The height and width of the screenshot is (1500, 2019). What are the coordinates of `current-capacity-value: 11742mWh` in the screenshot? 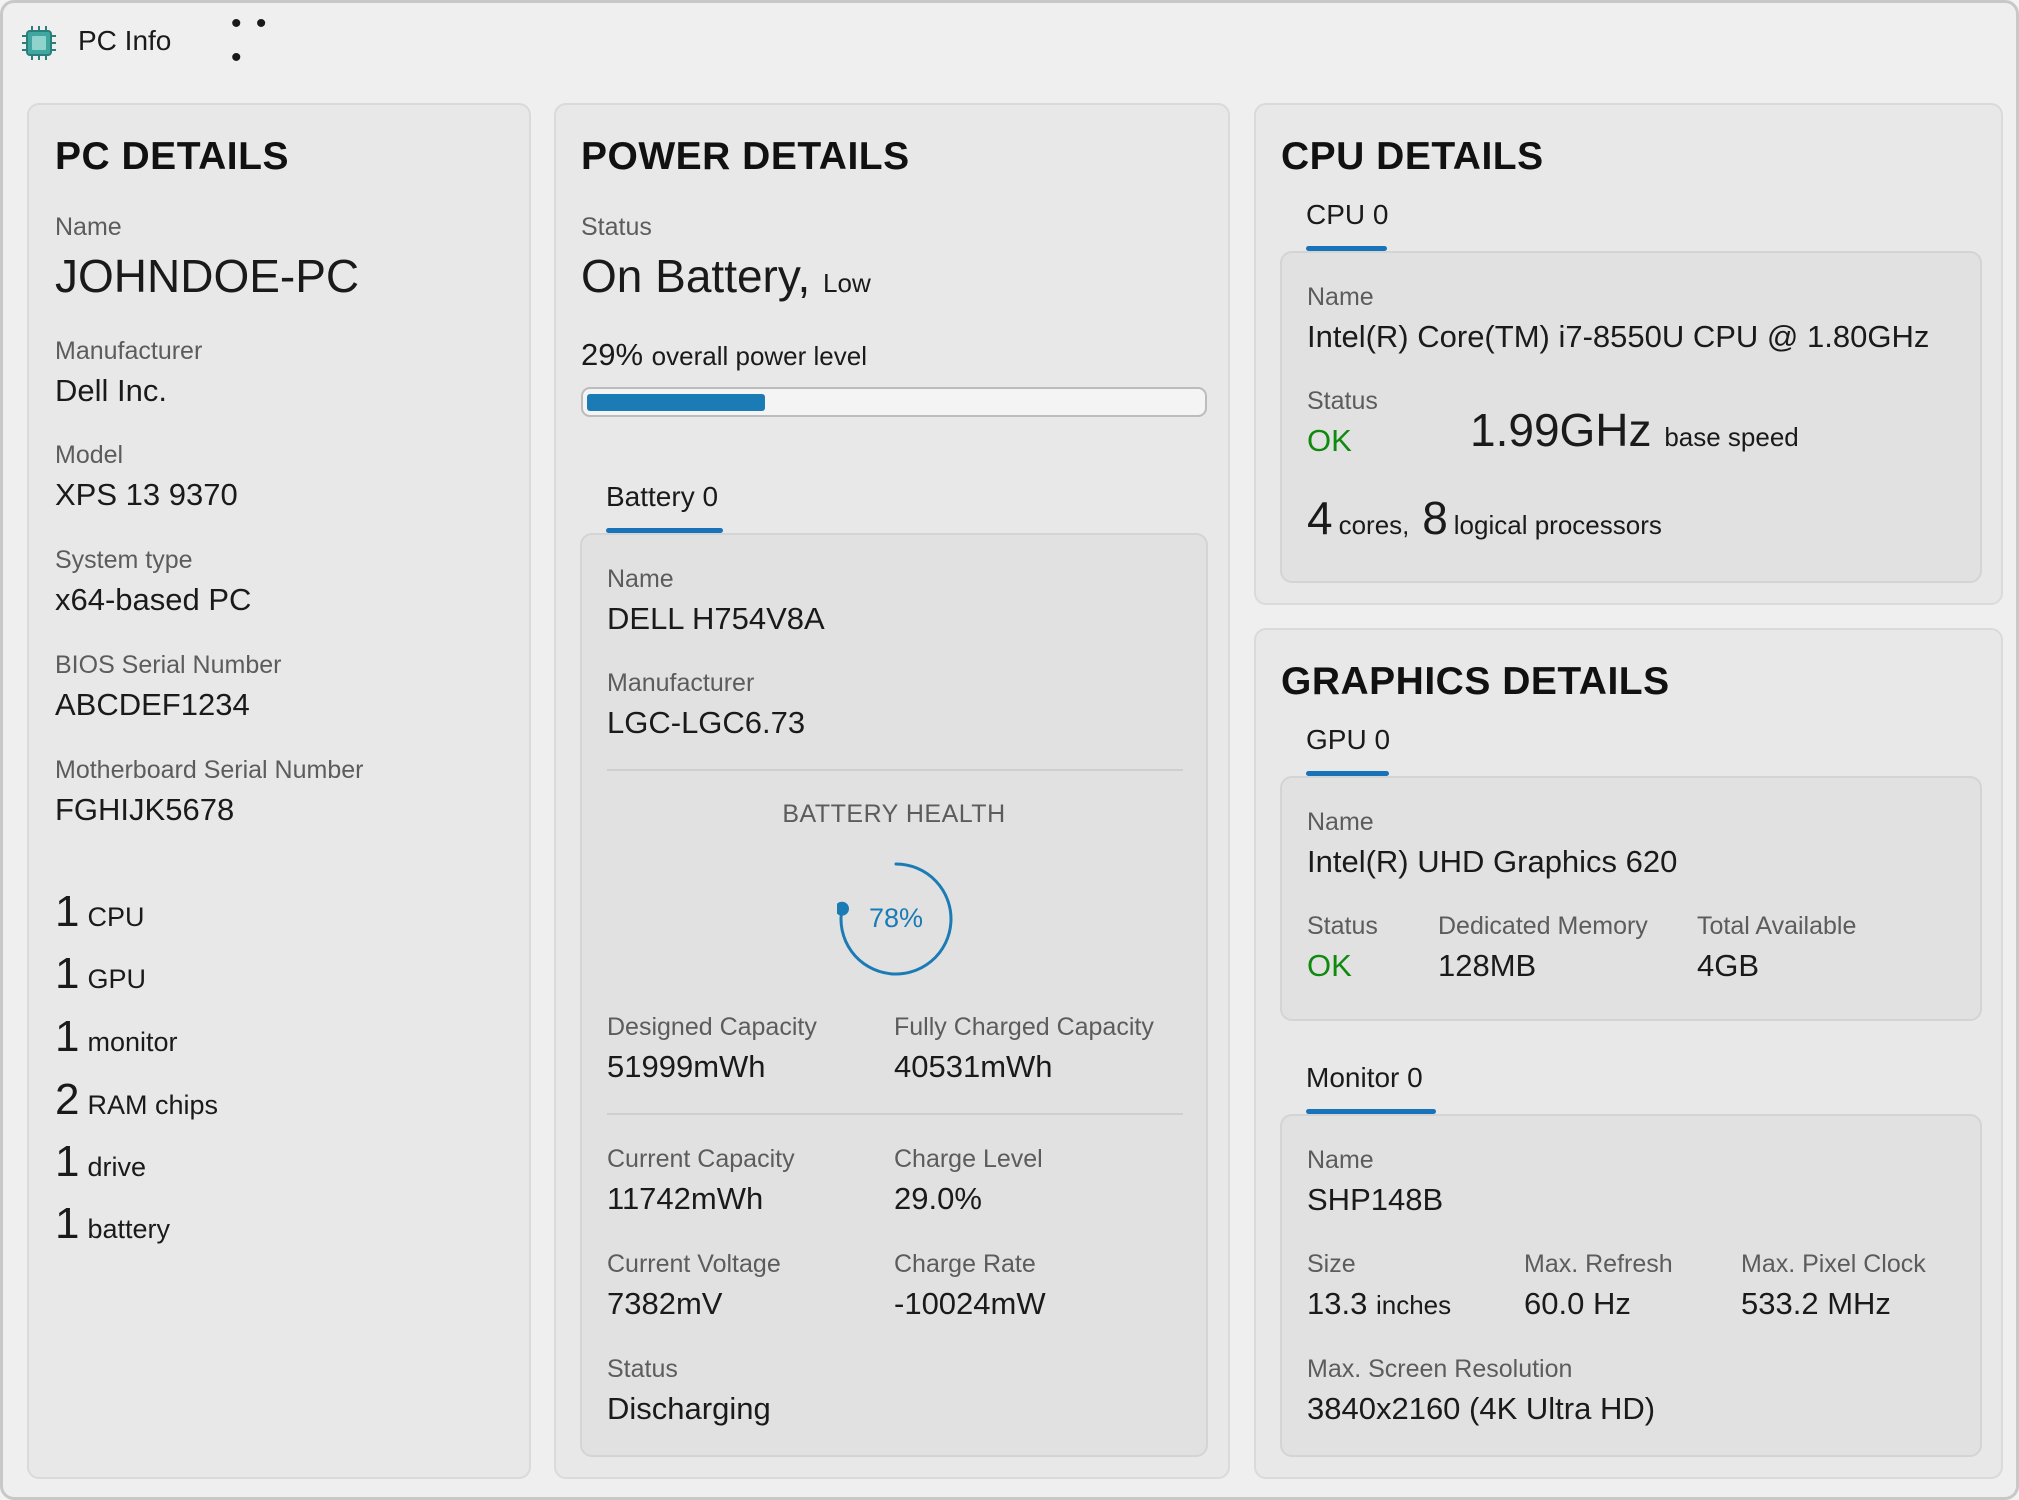 It's located at (685, 1198).